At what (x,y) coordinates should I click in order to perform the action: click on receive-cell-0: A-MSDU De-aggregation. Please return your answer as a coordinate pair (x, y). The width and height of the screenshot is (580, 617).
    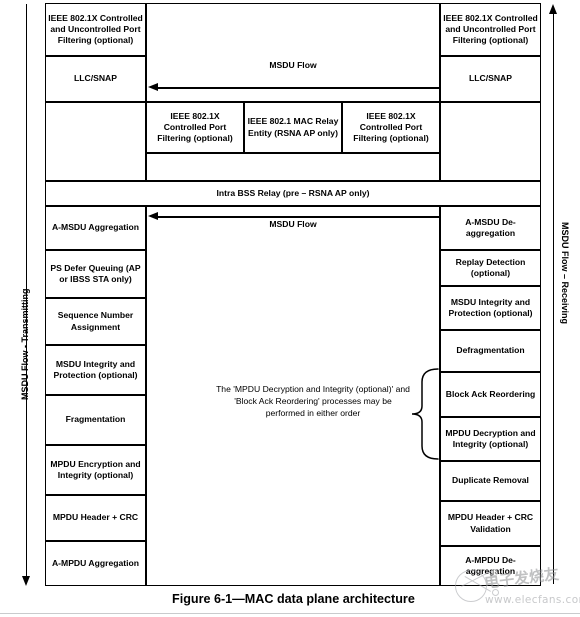
    Looking at the image, I should click on (490, 228).